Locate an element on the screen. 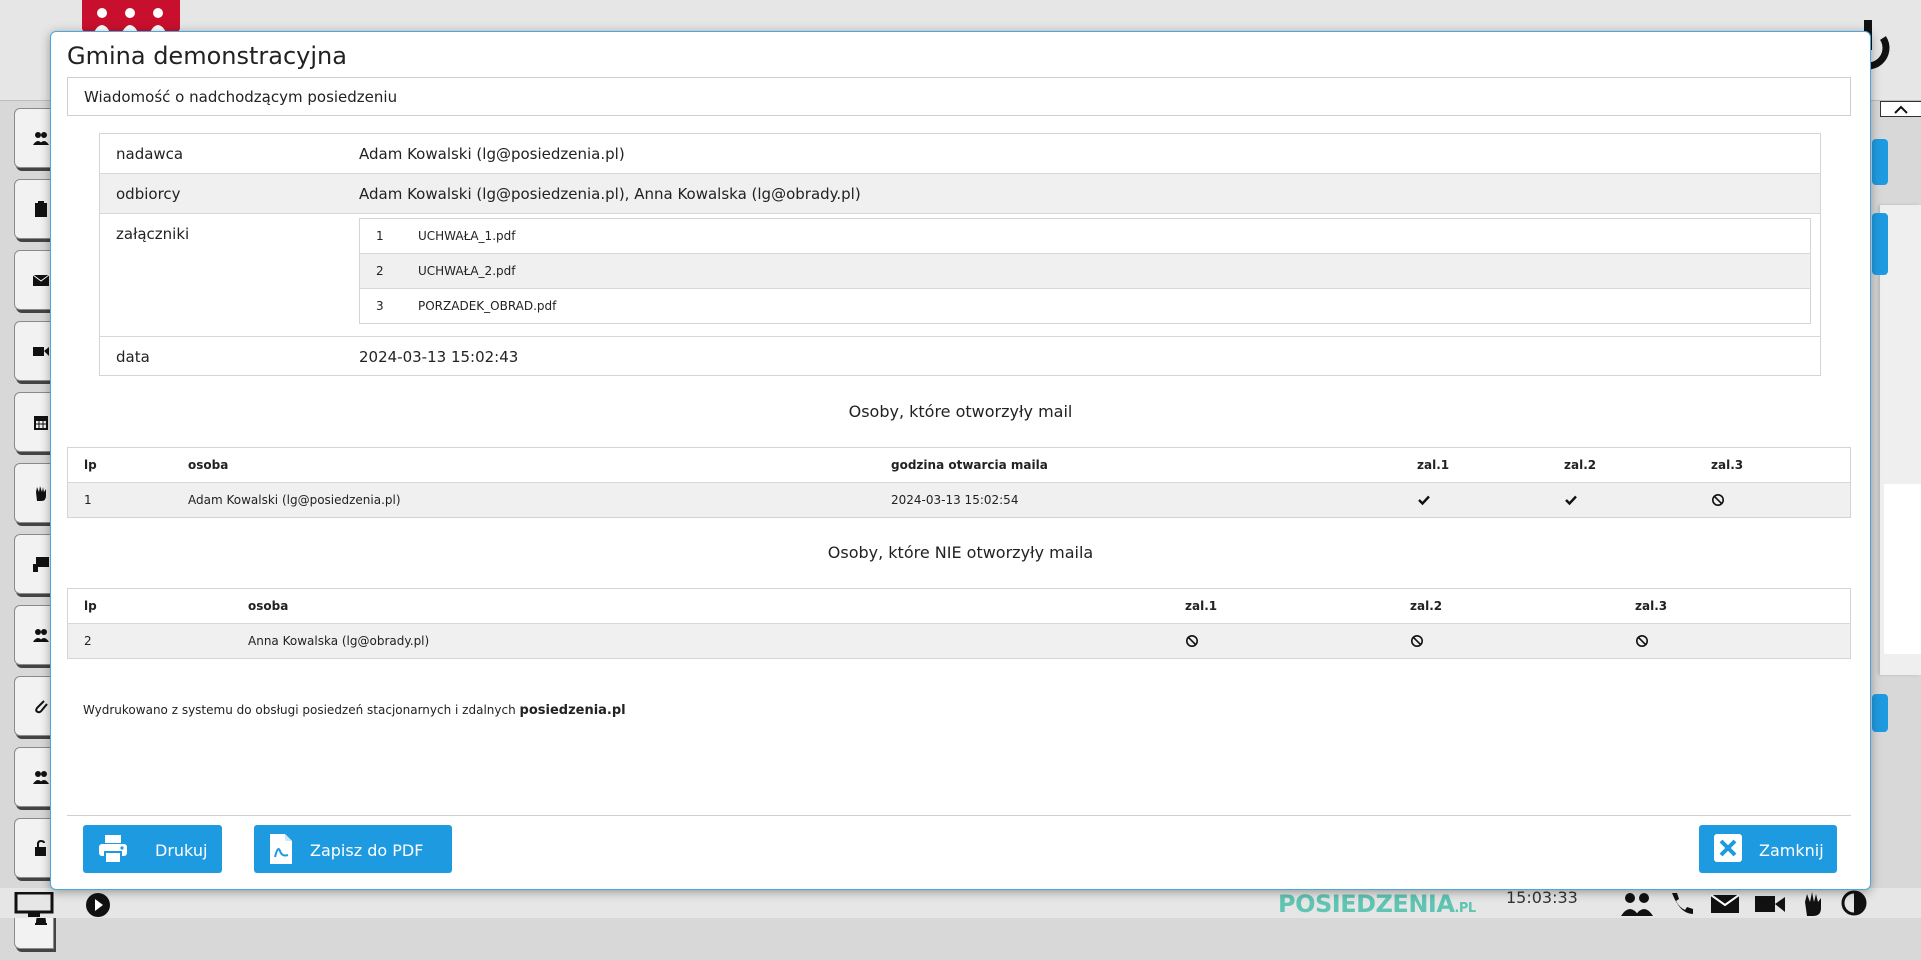 The image size is (1921, 960). date-value: 2024-03-13 15:02:43 is located at coordinates (439, 357).